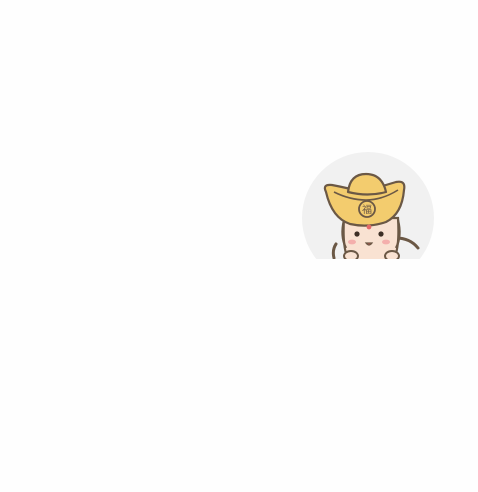 This screenshot has width=478, height=492. I want to click on hat-dome, so click(367, 184).